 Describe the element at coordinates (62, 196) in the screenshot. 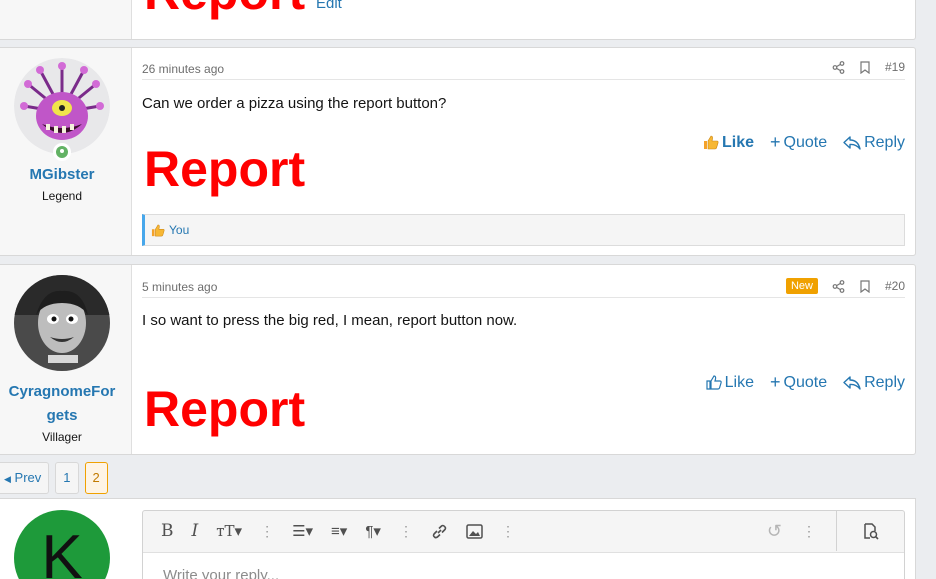

I see `user-title: Legend` at that location.